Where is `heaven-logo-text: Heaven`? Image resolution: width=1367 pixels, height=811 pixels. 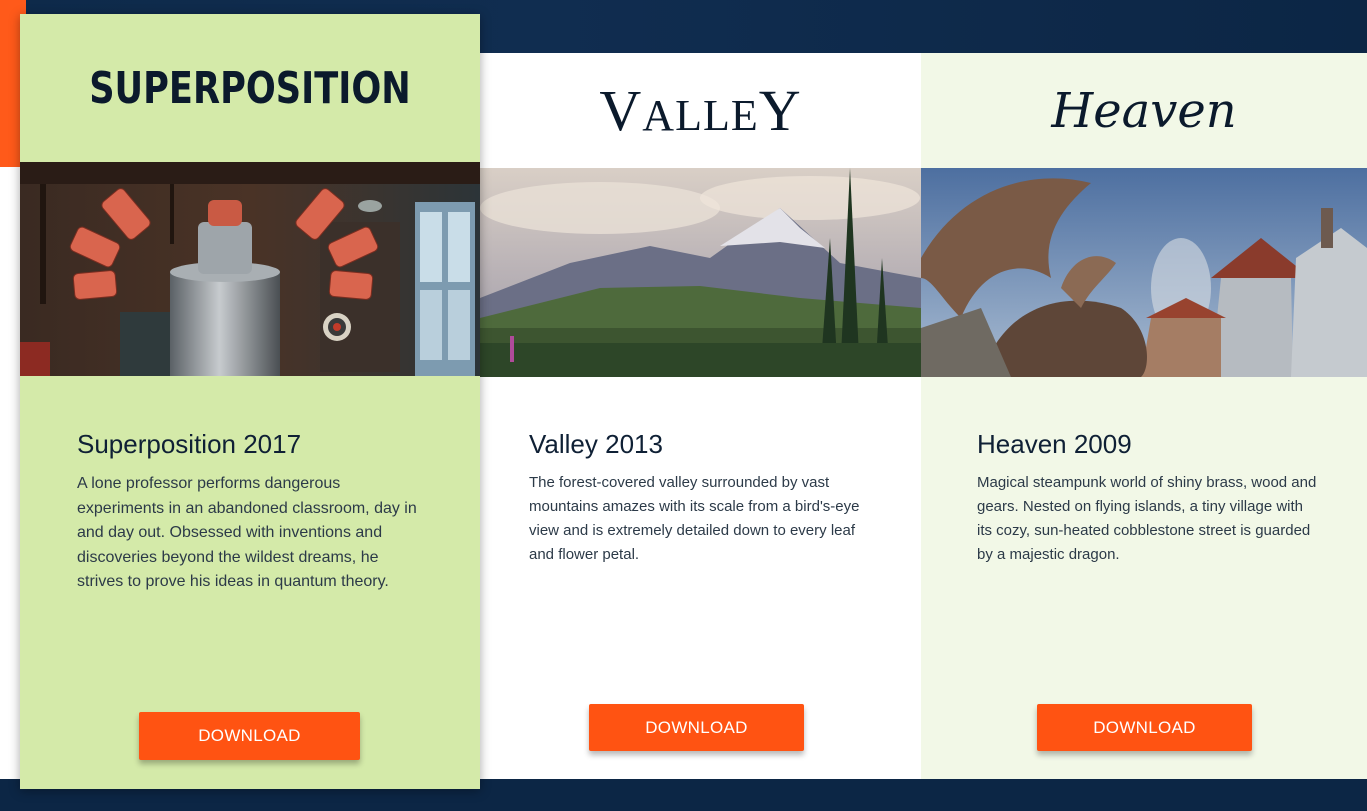 heaven-logo-text: Heaven is located at coordinates (1144, 110).